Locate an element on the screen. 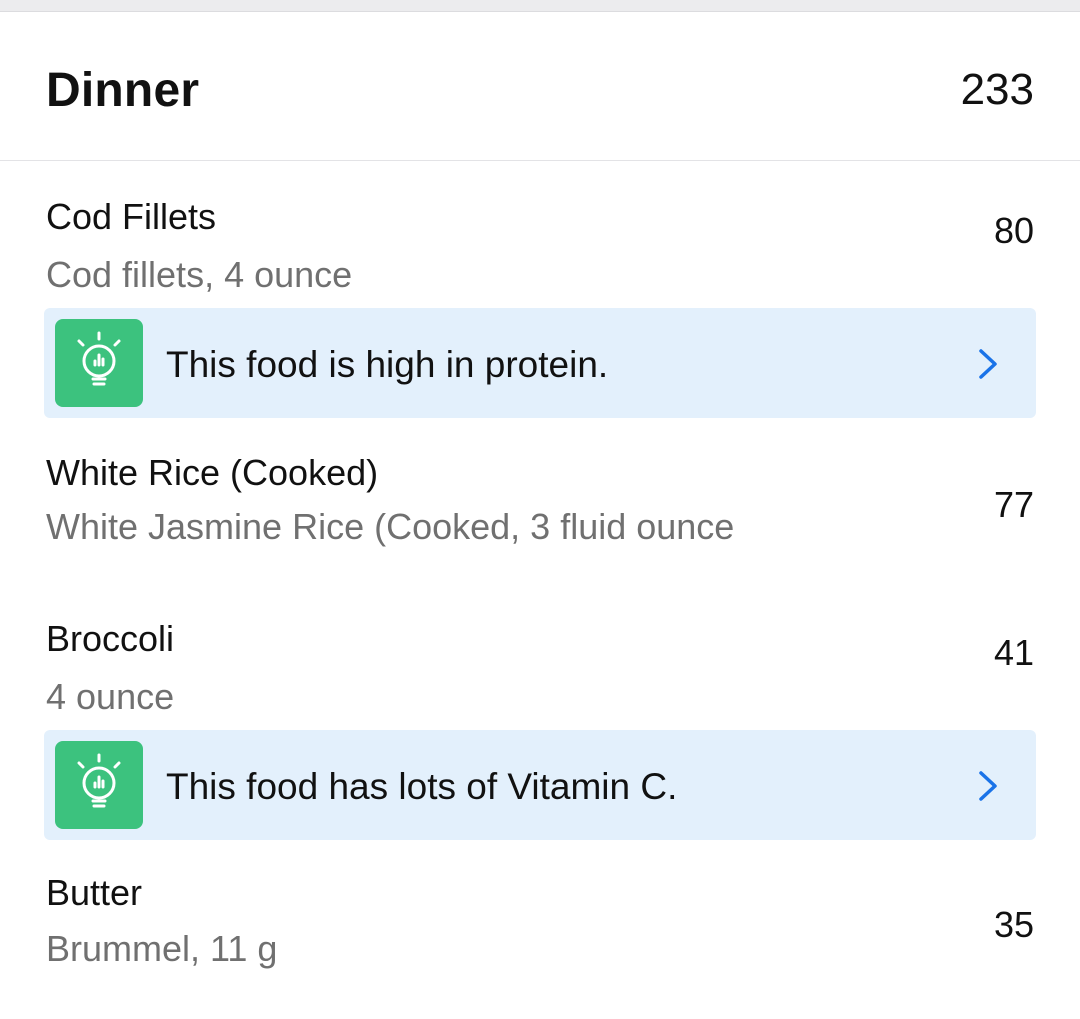  food-description: Cod fillets, 4 ounce is located at coordinates (199, 274).